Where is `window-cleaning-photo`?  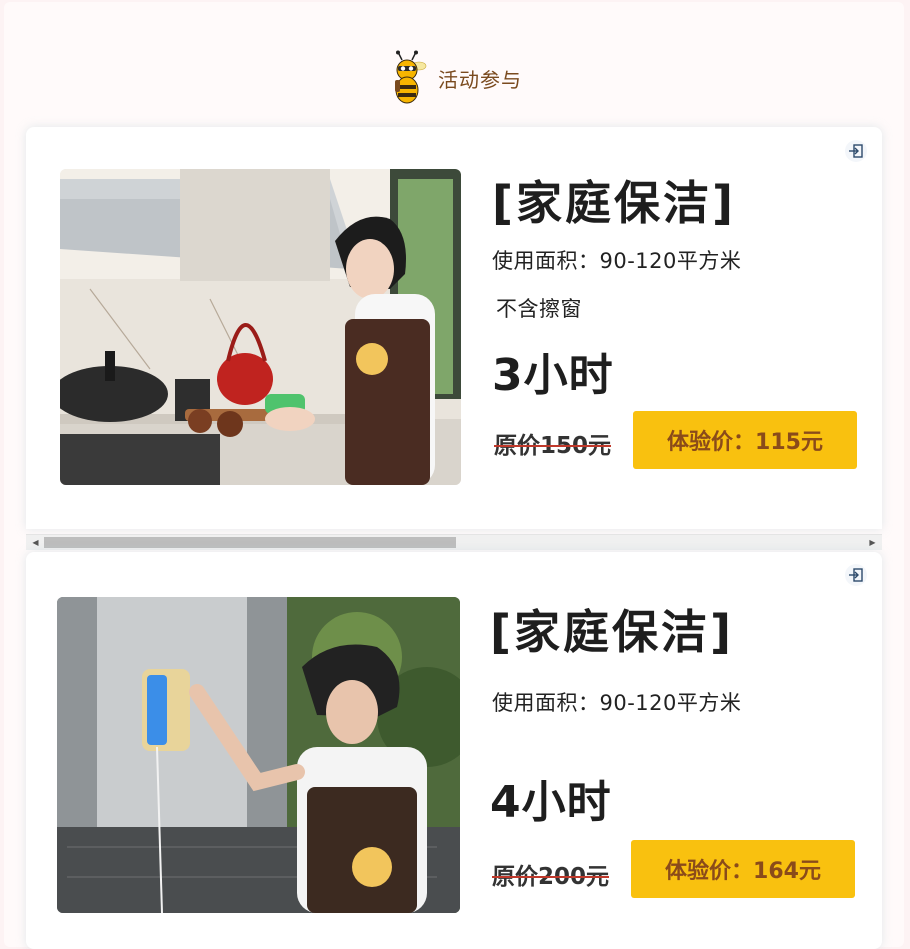
window-cleaning-photo is located at coordinates (258, 755).